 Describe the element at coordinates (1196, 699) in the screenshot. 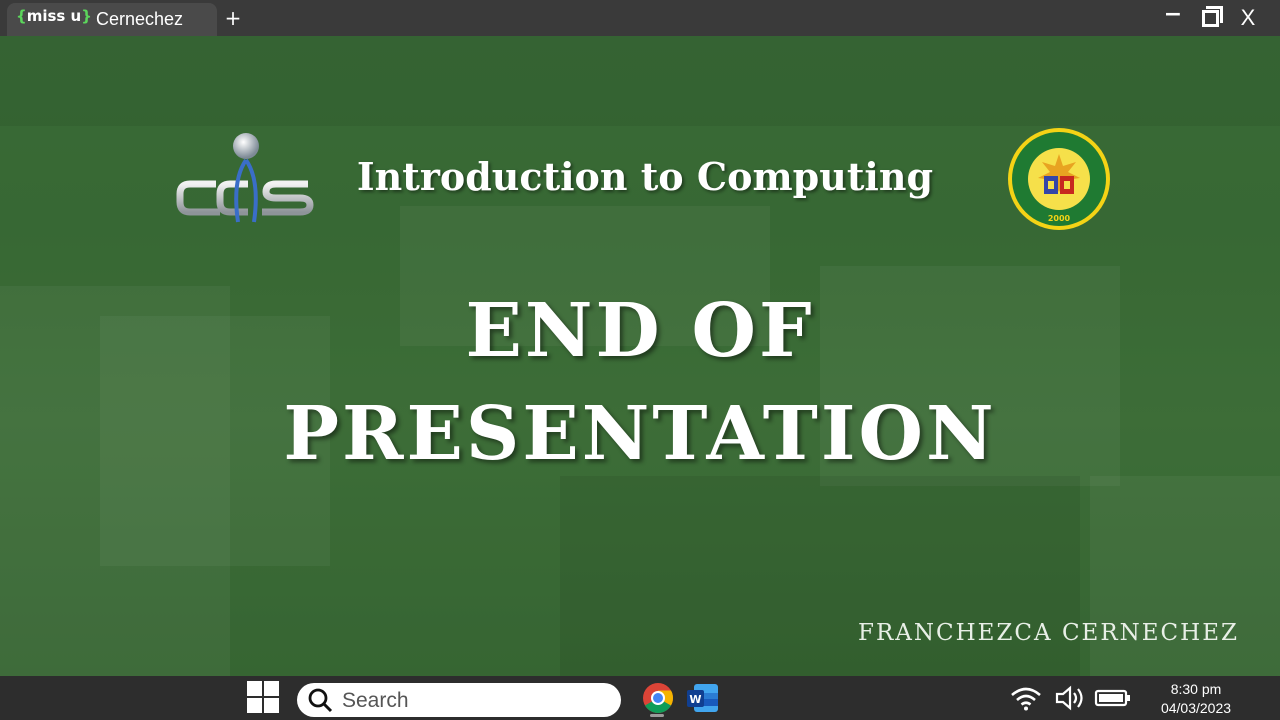

I see `system-clock: 8:30 pm 04/03/2023` at that location.